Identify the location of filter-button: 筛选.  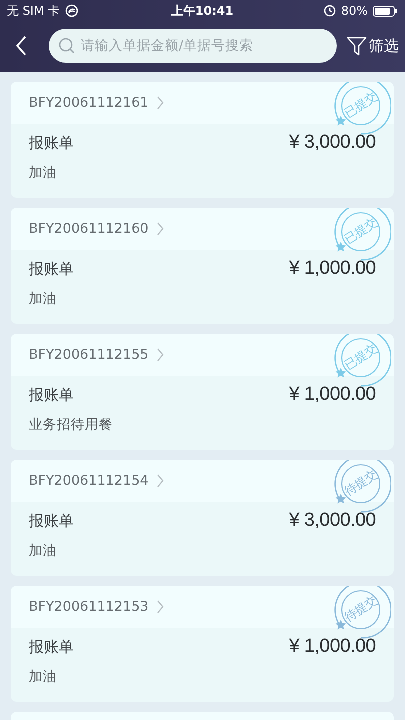
(373, 46).